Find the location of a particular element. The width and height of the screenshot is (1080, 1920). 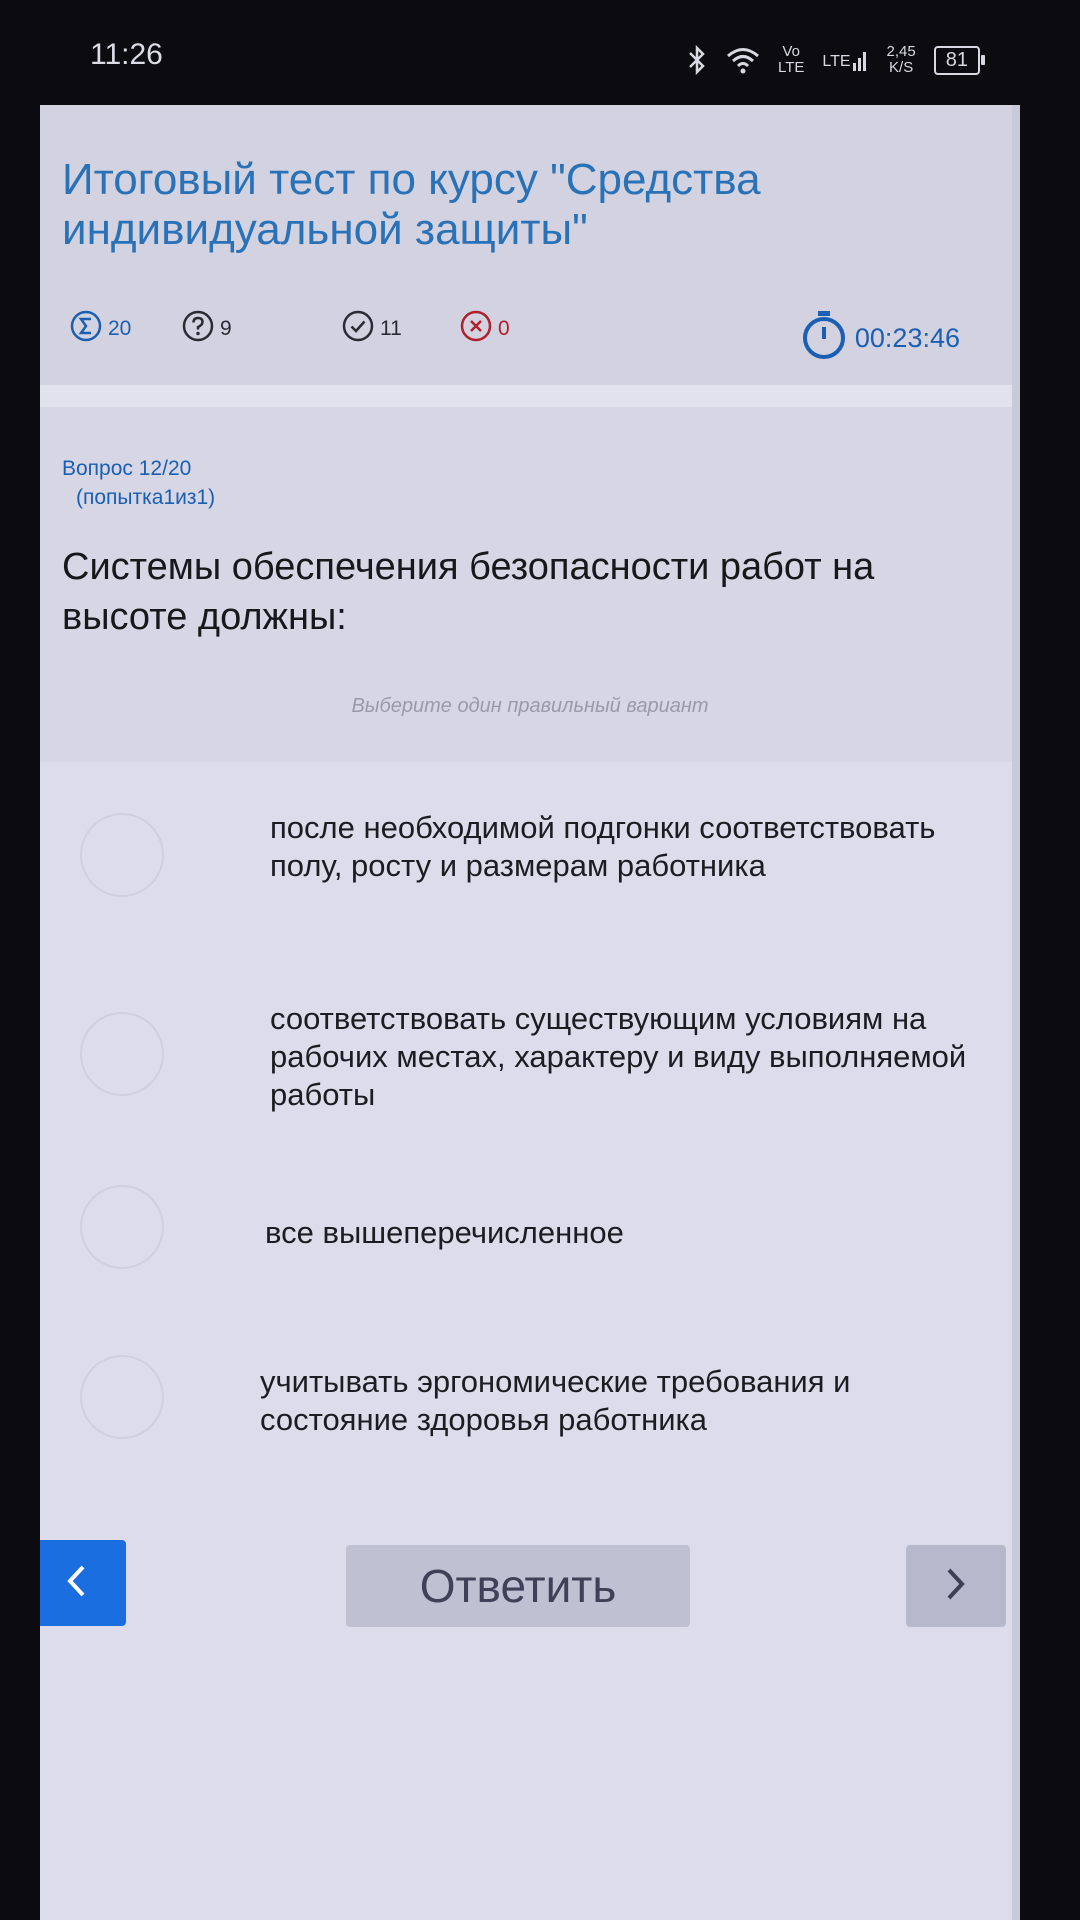

check-icon is located at coordinates (358, 329).